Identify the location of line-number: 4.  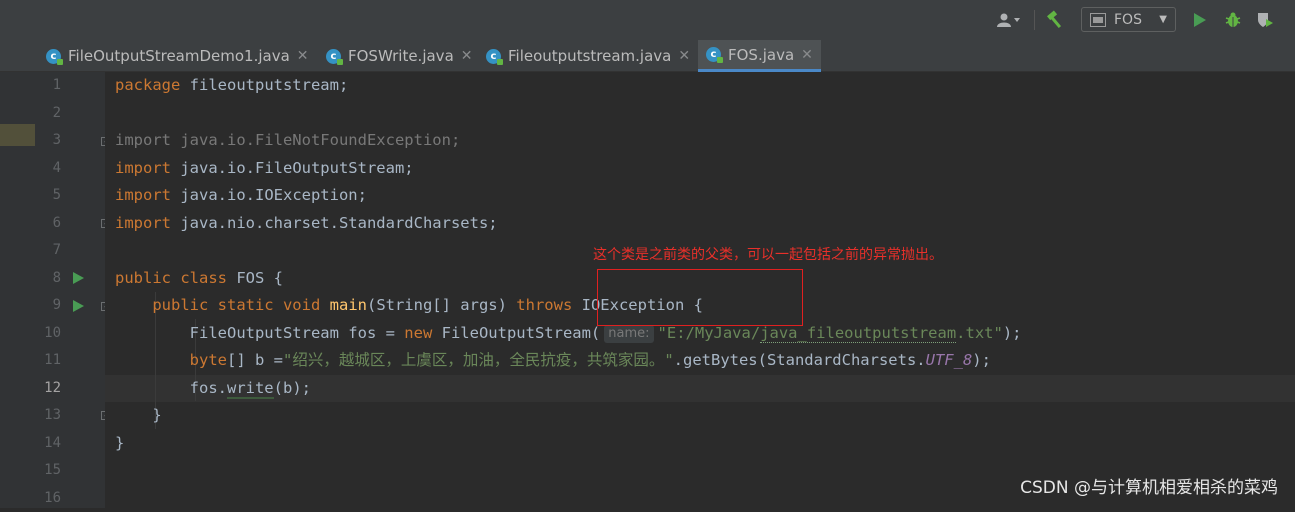
(48, 169).